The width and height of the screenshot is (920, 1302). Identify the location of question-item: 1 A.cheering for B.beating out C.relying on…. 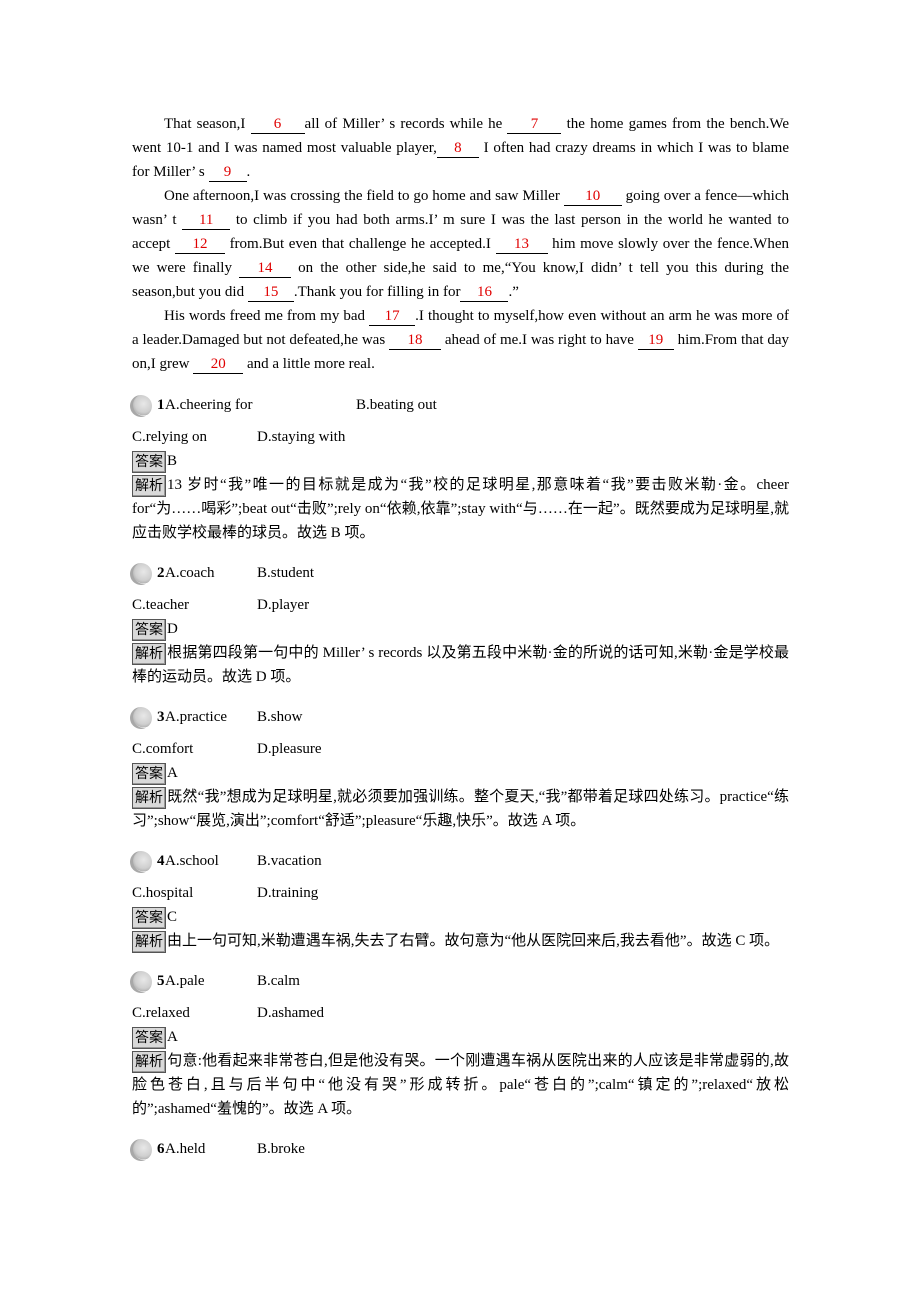
(459, 476).